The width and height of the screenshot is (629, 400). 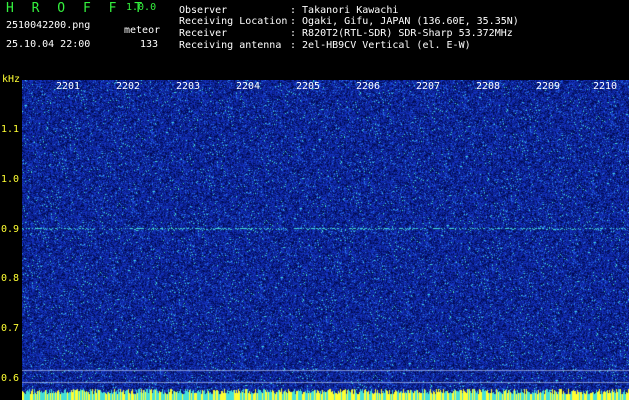 I want to click on x-tick-label: 2201, so click(x=68, y=86).